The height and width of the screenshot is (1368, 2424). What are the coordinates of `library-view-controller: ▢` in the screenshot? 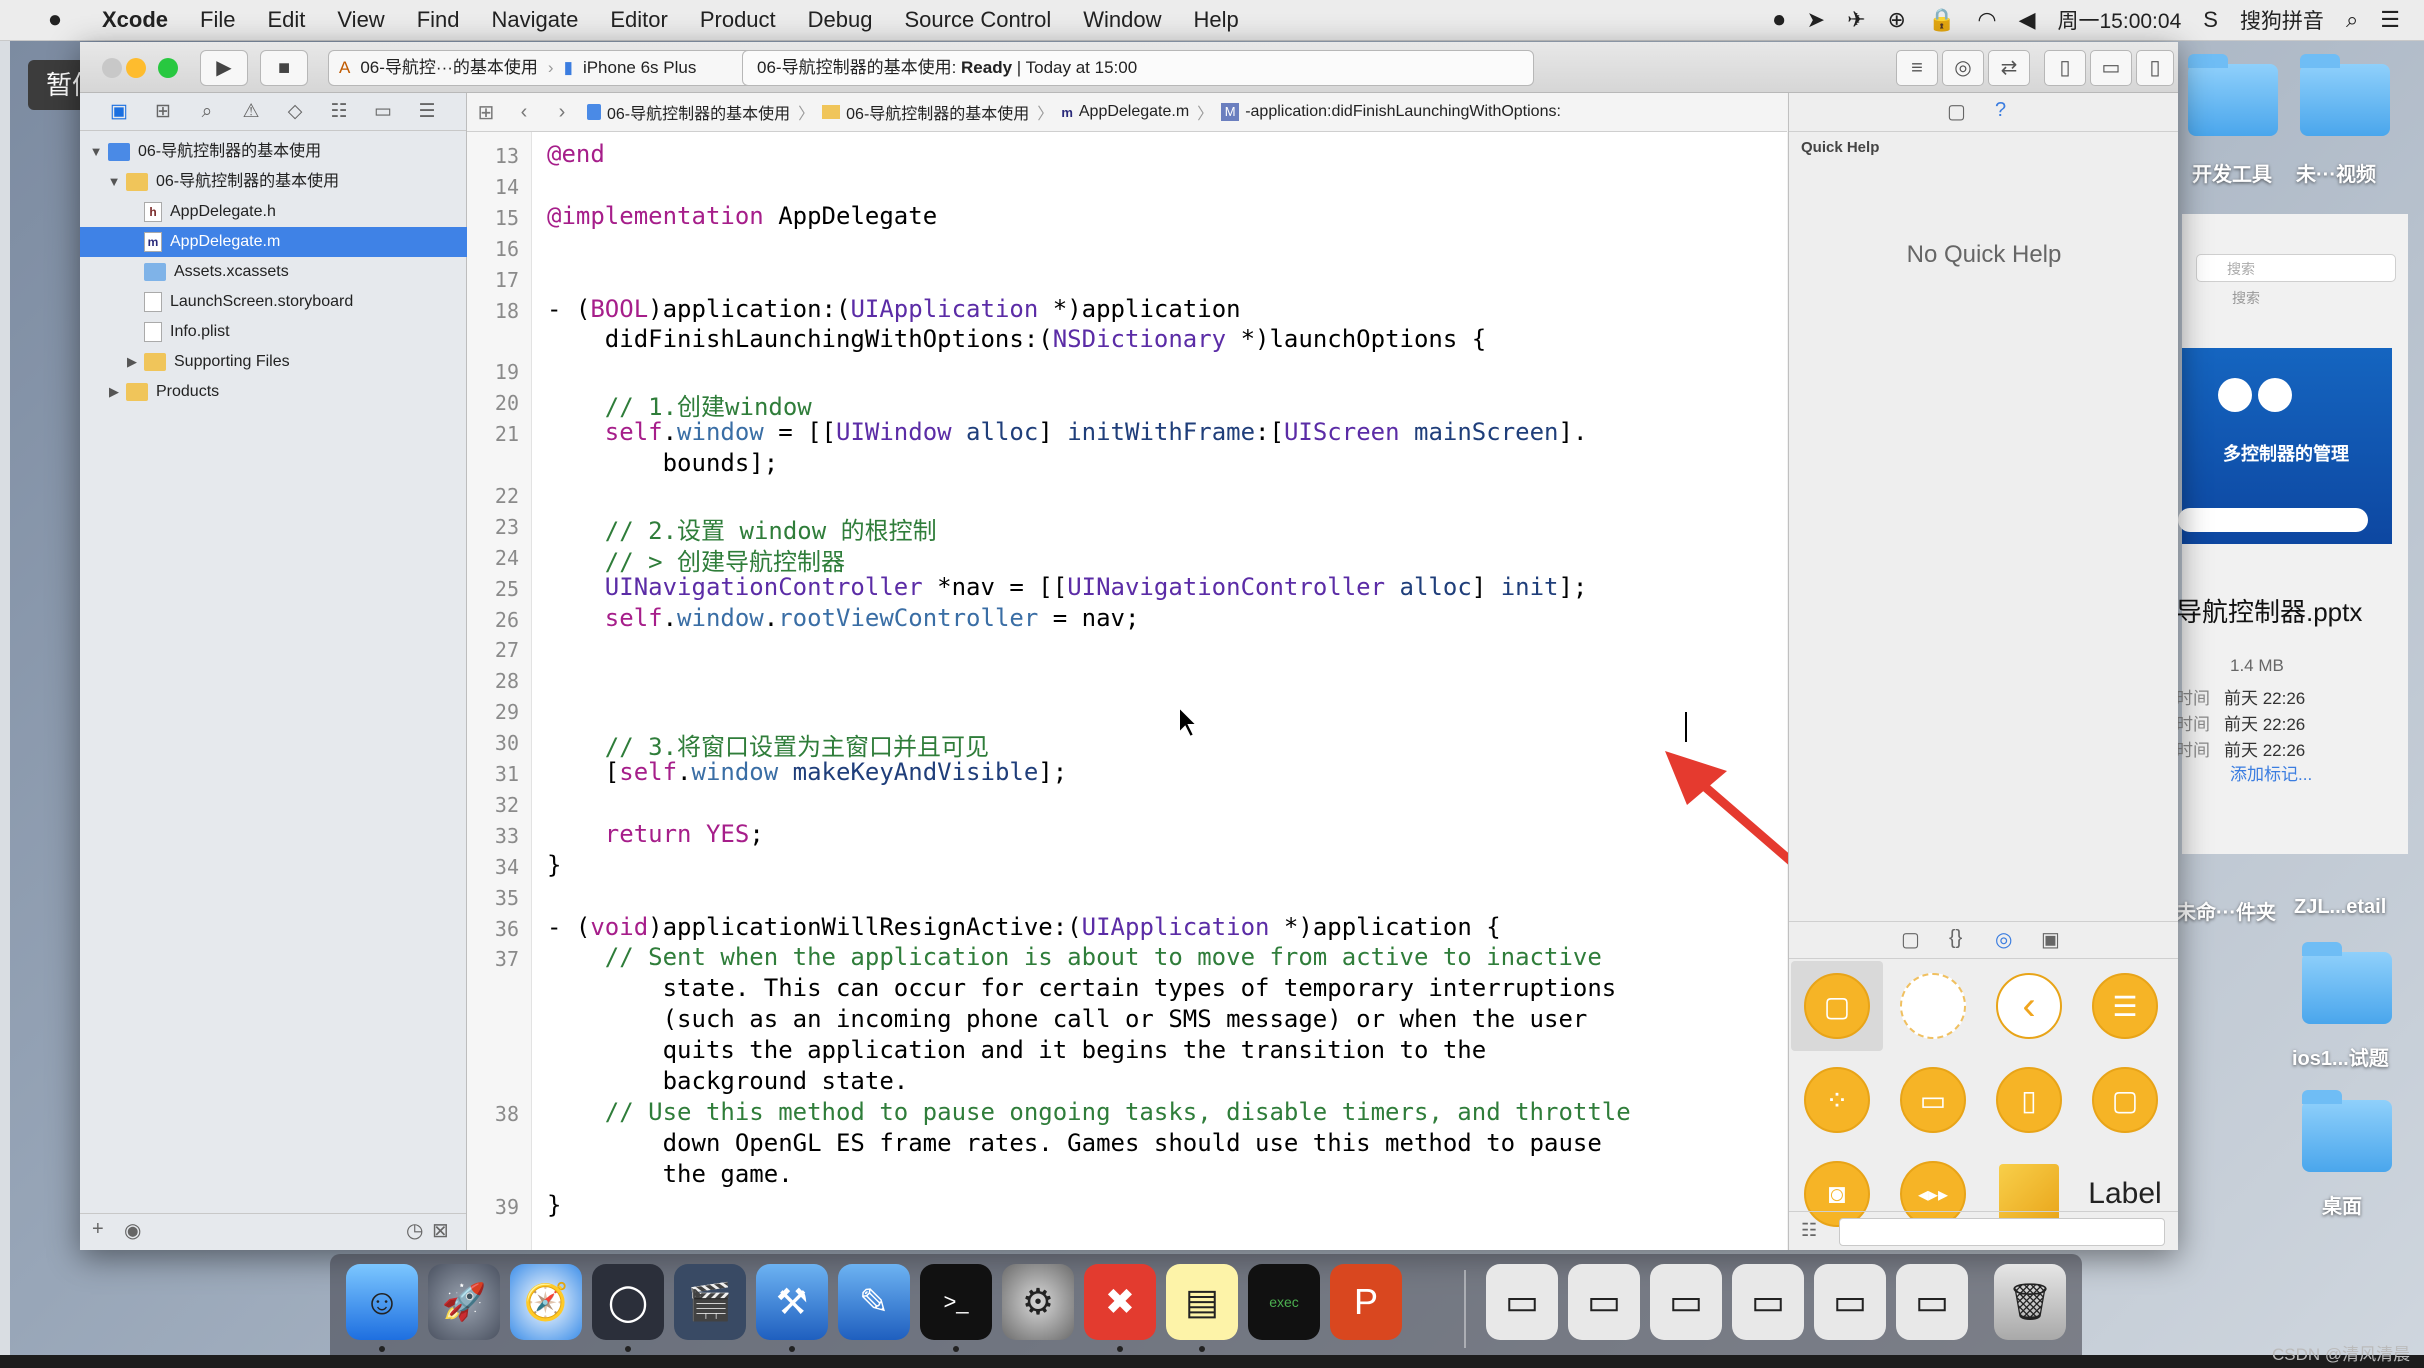 It's located at (1837, 1006).